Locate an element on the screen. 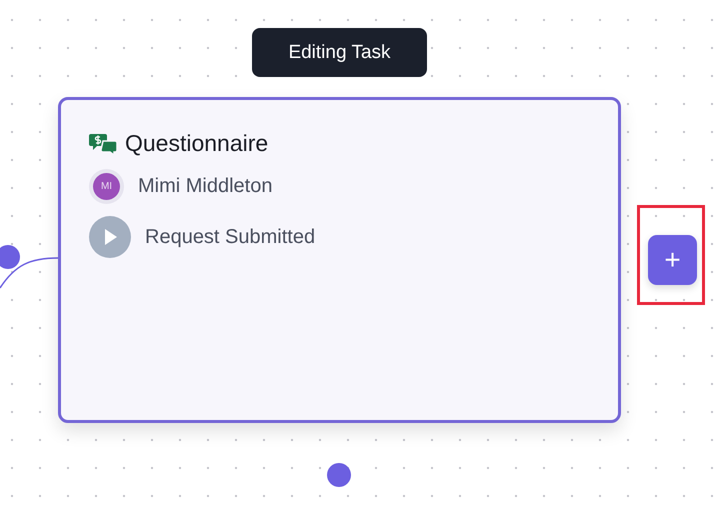  status-text: Request Submitted is located at coordinates (230, 237).